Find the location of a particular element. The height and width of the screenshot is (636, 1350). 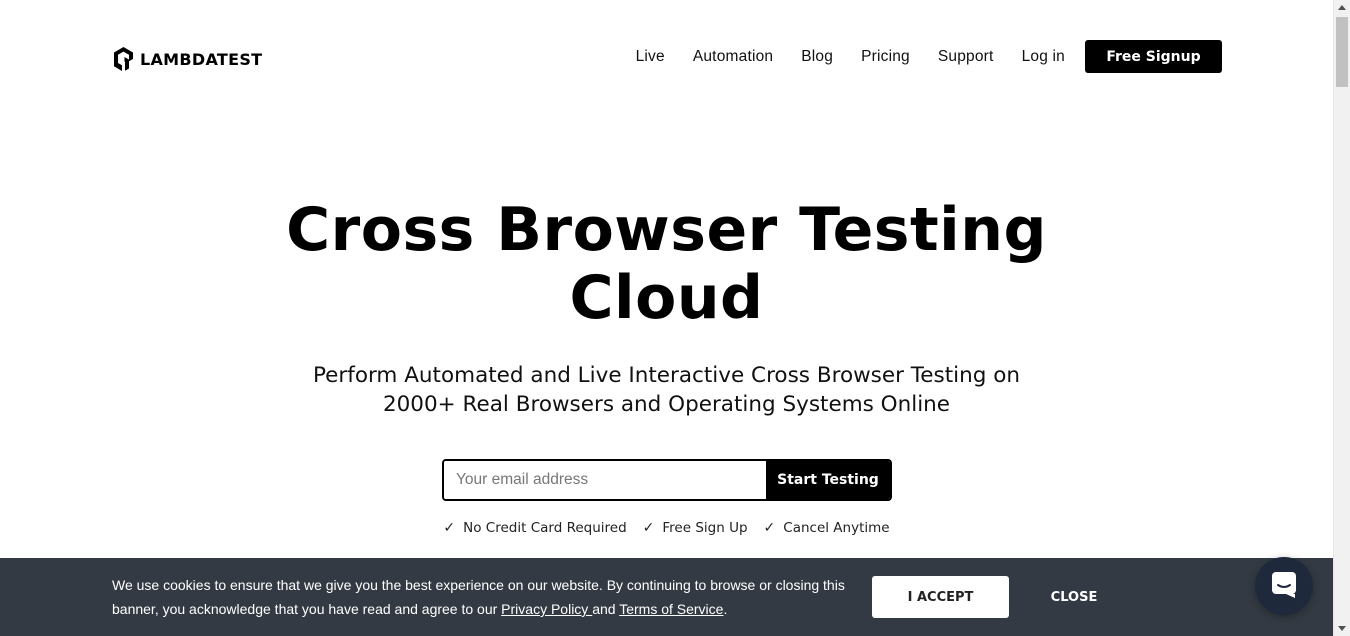

nav-link-blog: Blog is located at coordinates (817, 57).